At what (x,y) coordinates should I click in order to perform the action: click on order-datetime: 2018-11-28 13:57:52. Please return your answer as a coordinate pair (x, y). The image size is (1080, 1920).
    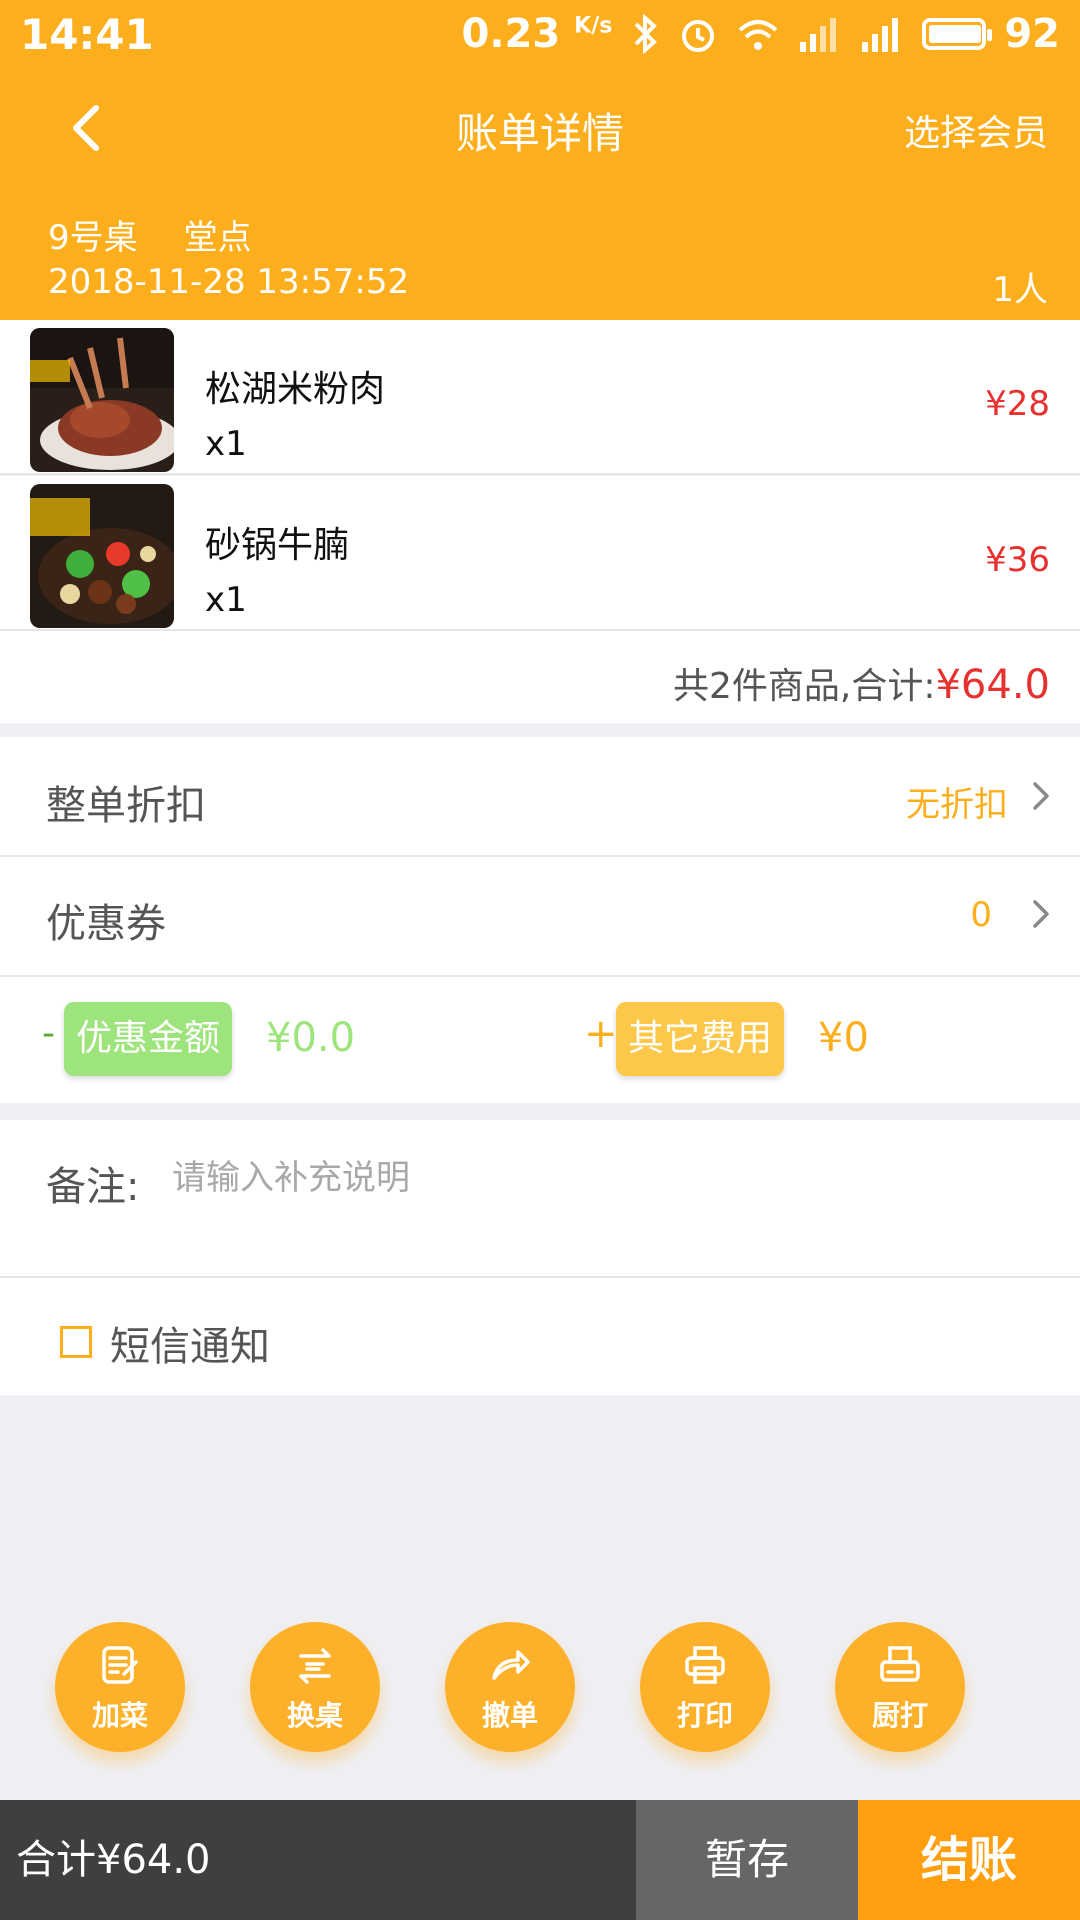
    Looking at the image, I should click on (229, 282).